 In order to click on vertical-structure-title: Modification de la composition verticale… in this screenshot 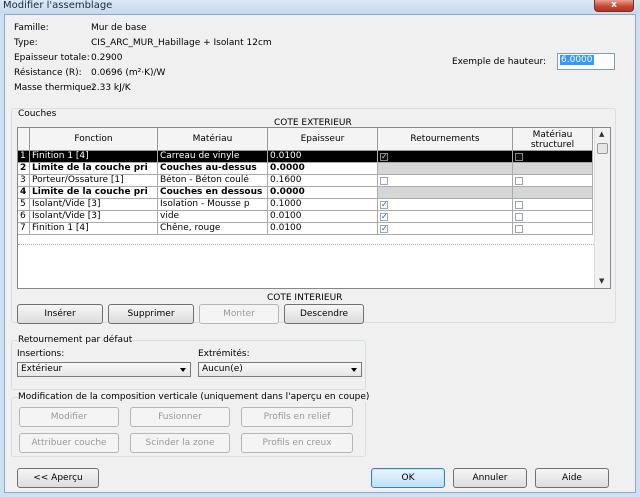, I will do `click(194, 397)`.